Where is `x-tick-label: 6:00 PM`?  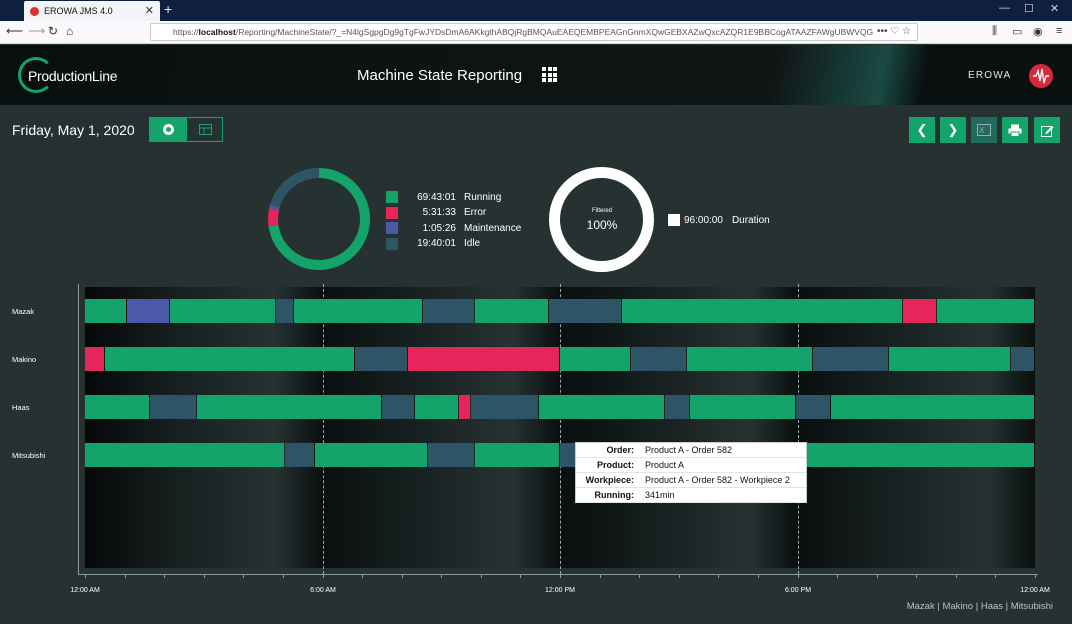 x-tick-label: 6:00 PM is located at coordinates (798, 590).